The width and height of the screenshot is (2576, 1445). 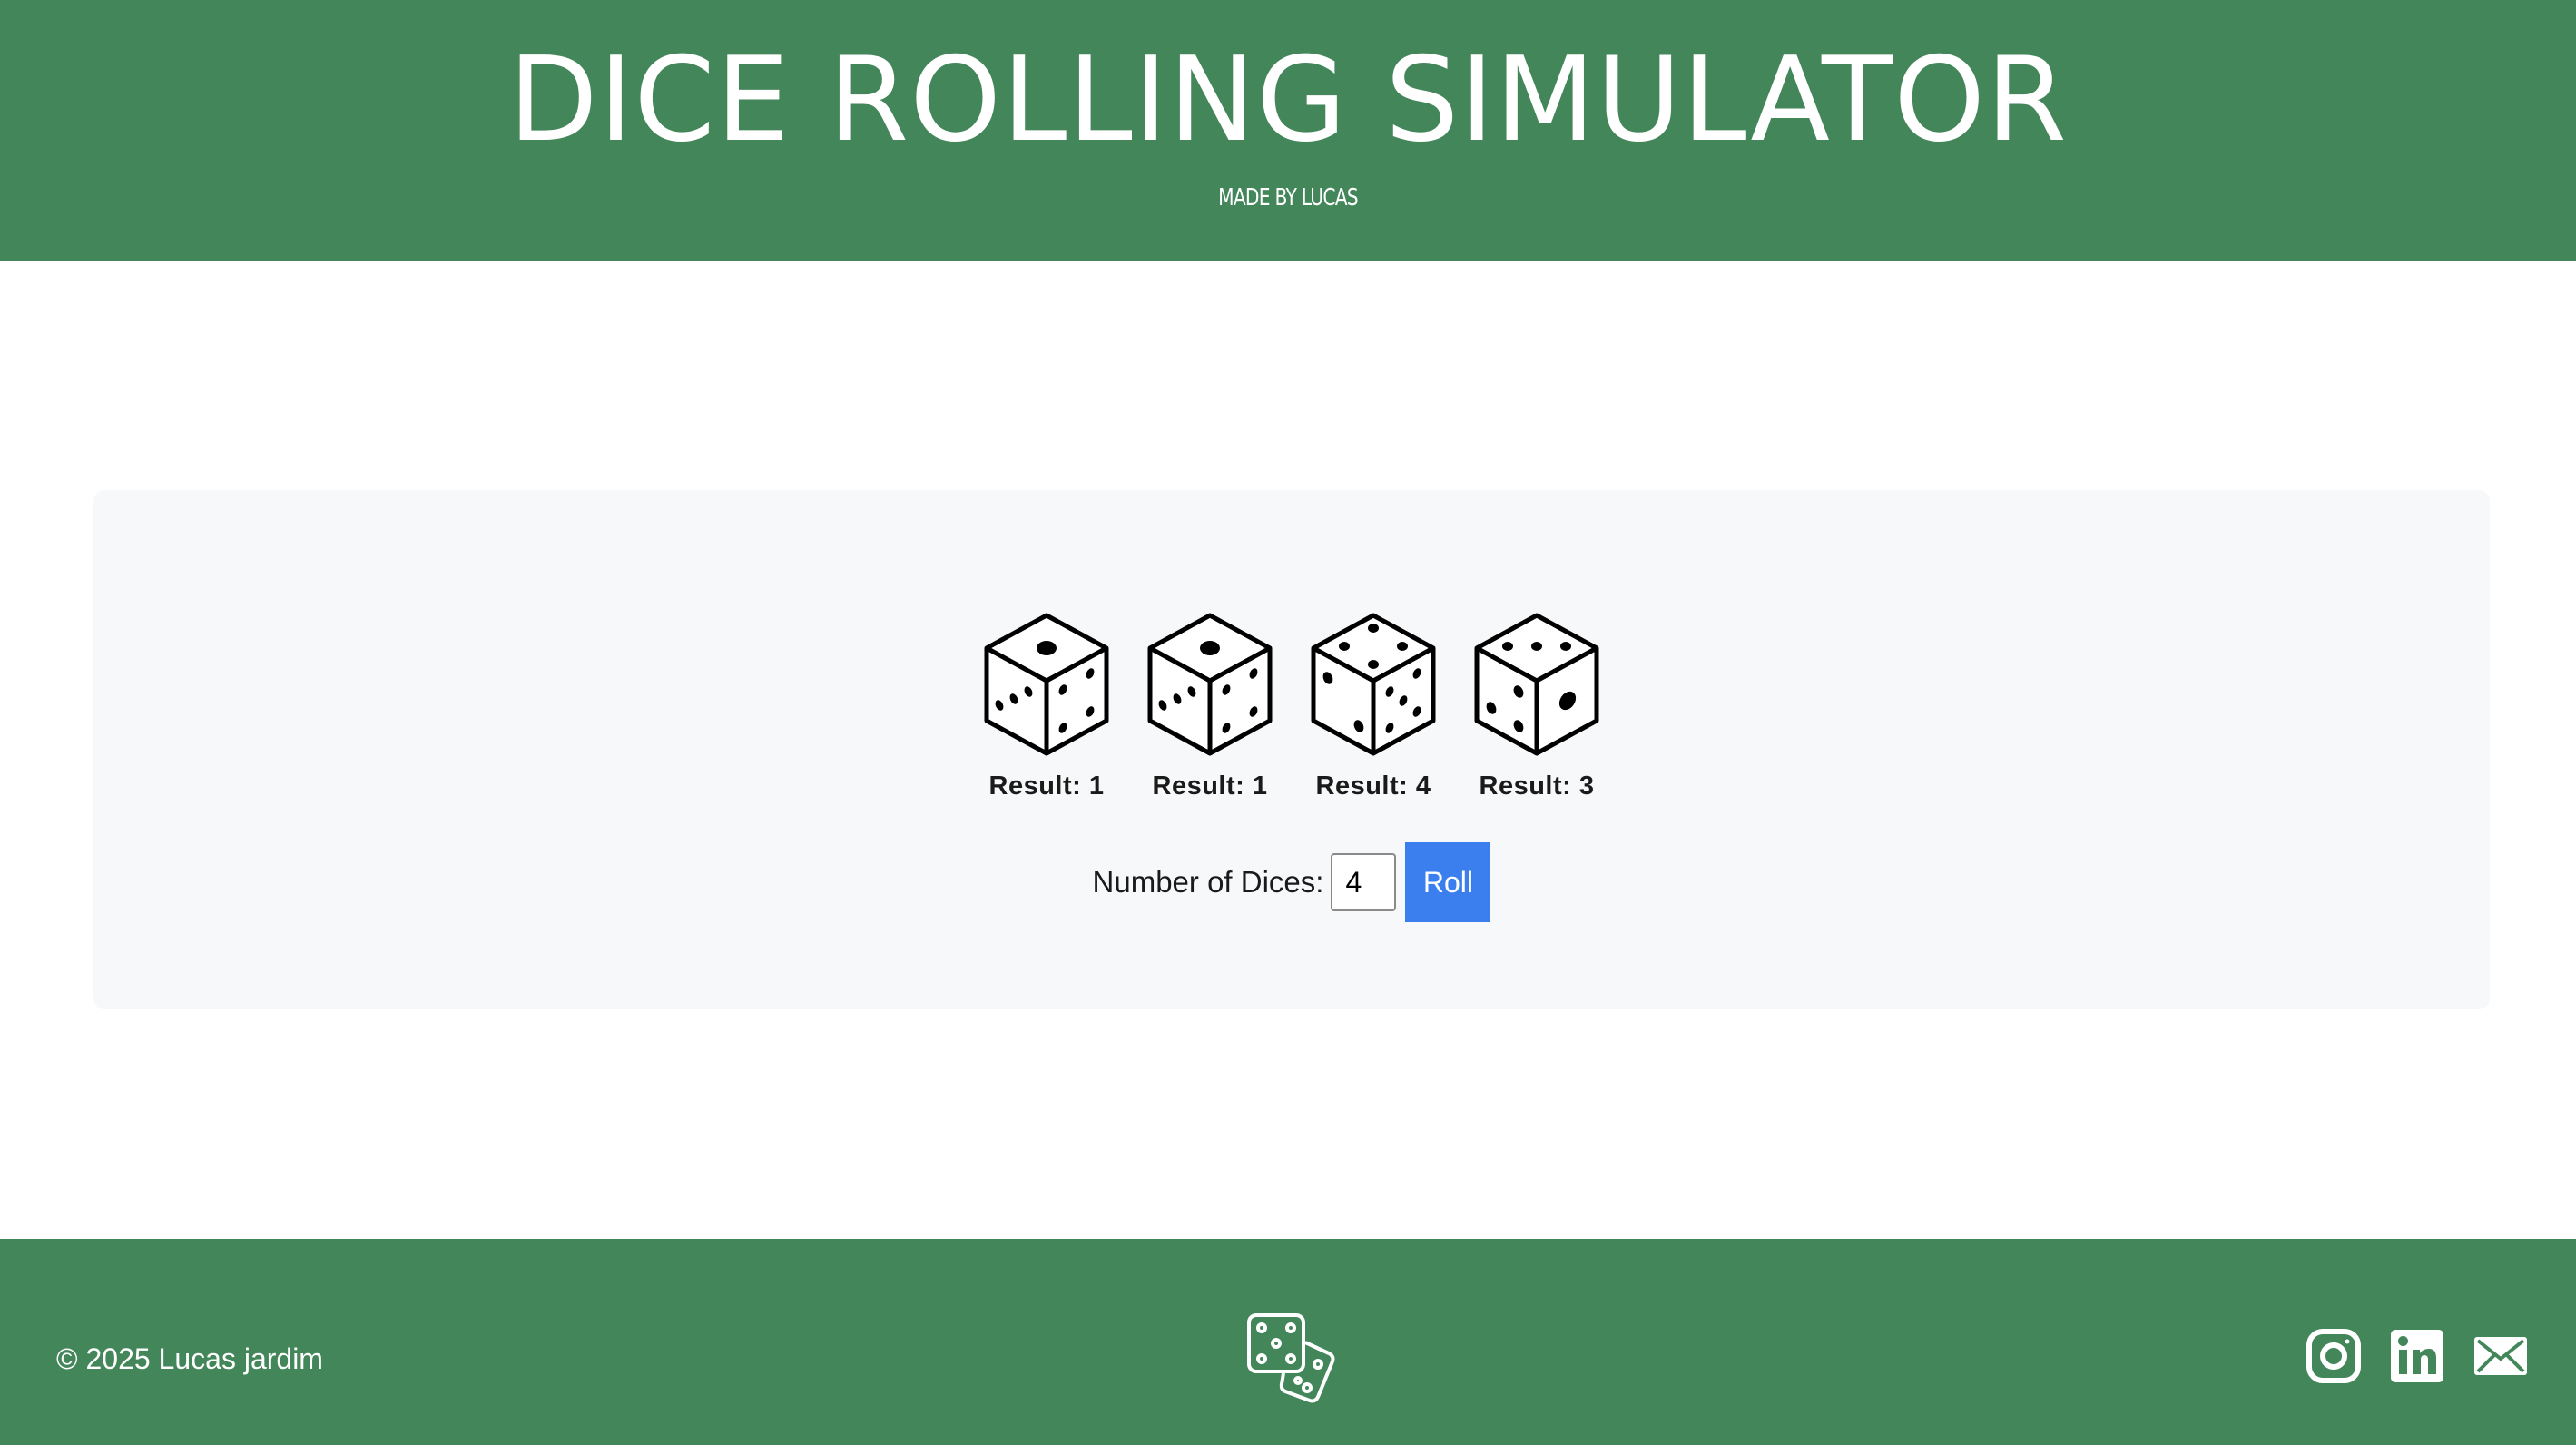 What do you see at coordinates (1288, 197) in the screenshot?
I see `page-subtitle: MADE BY LUCAS` at bounding box center [1288, 197].